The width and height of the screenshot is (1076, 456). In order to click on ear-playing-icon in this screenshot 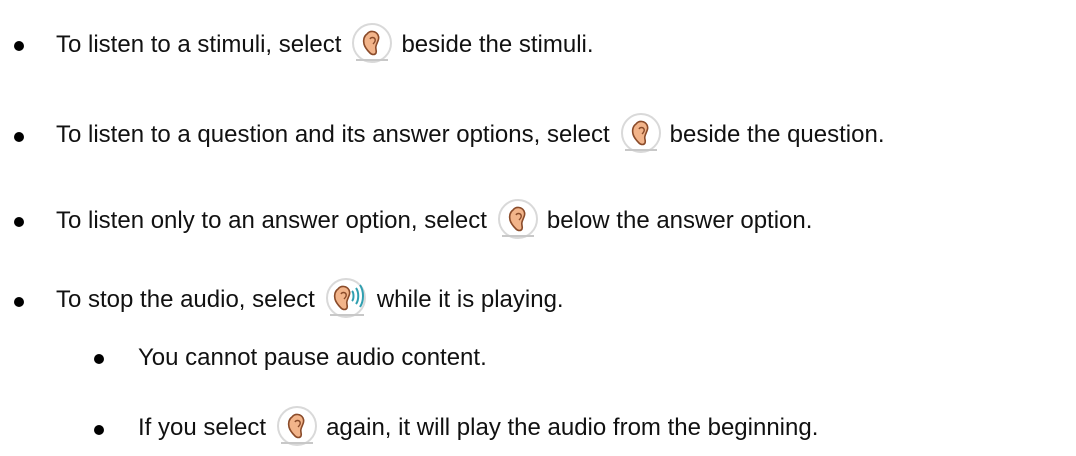, I will do `click(347, 300)`.